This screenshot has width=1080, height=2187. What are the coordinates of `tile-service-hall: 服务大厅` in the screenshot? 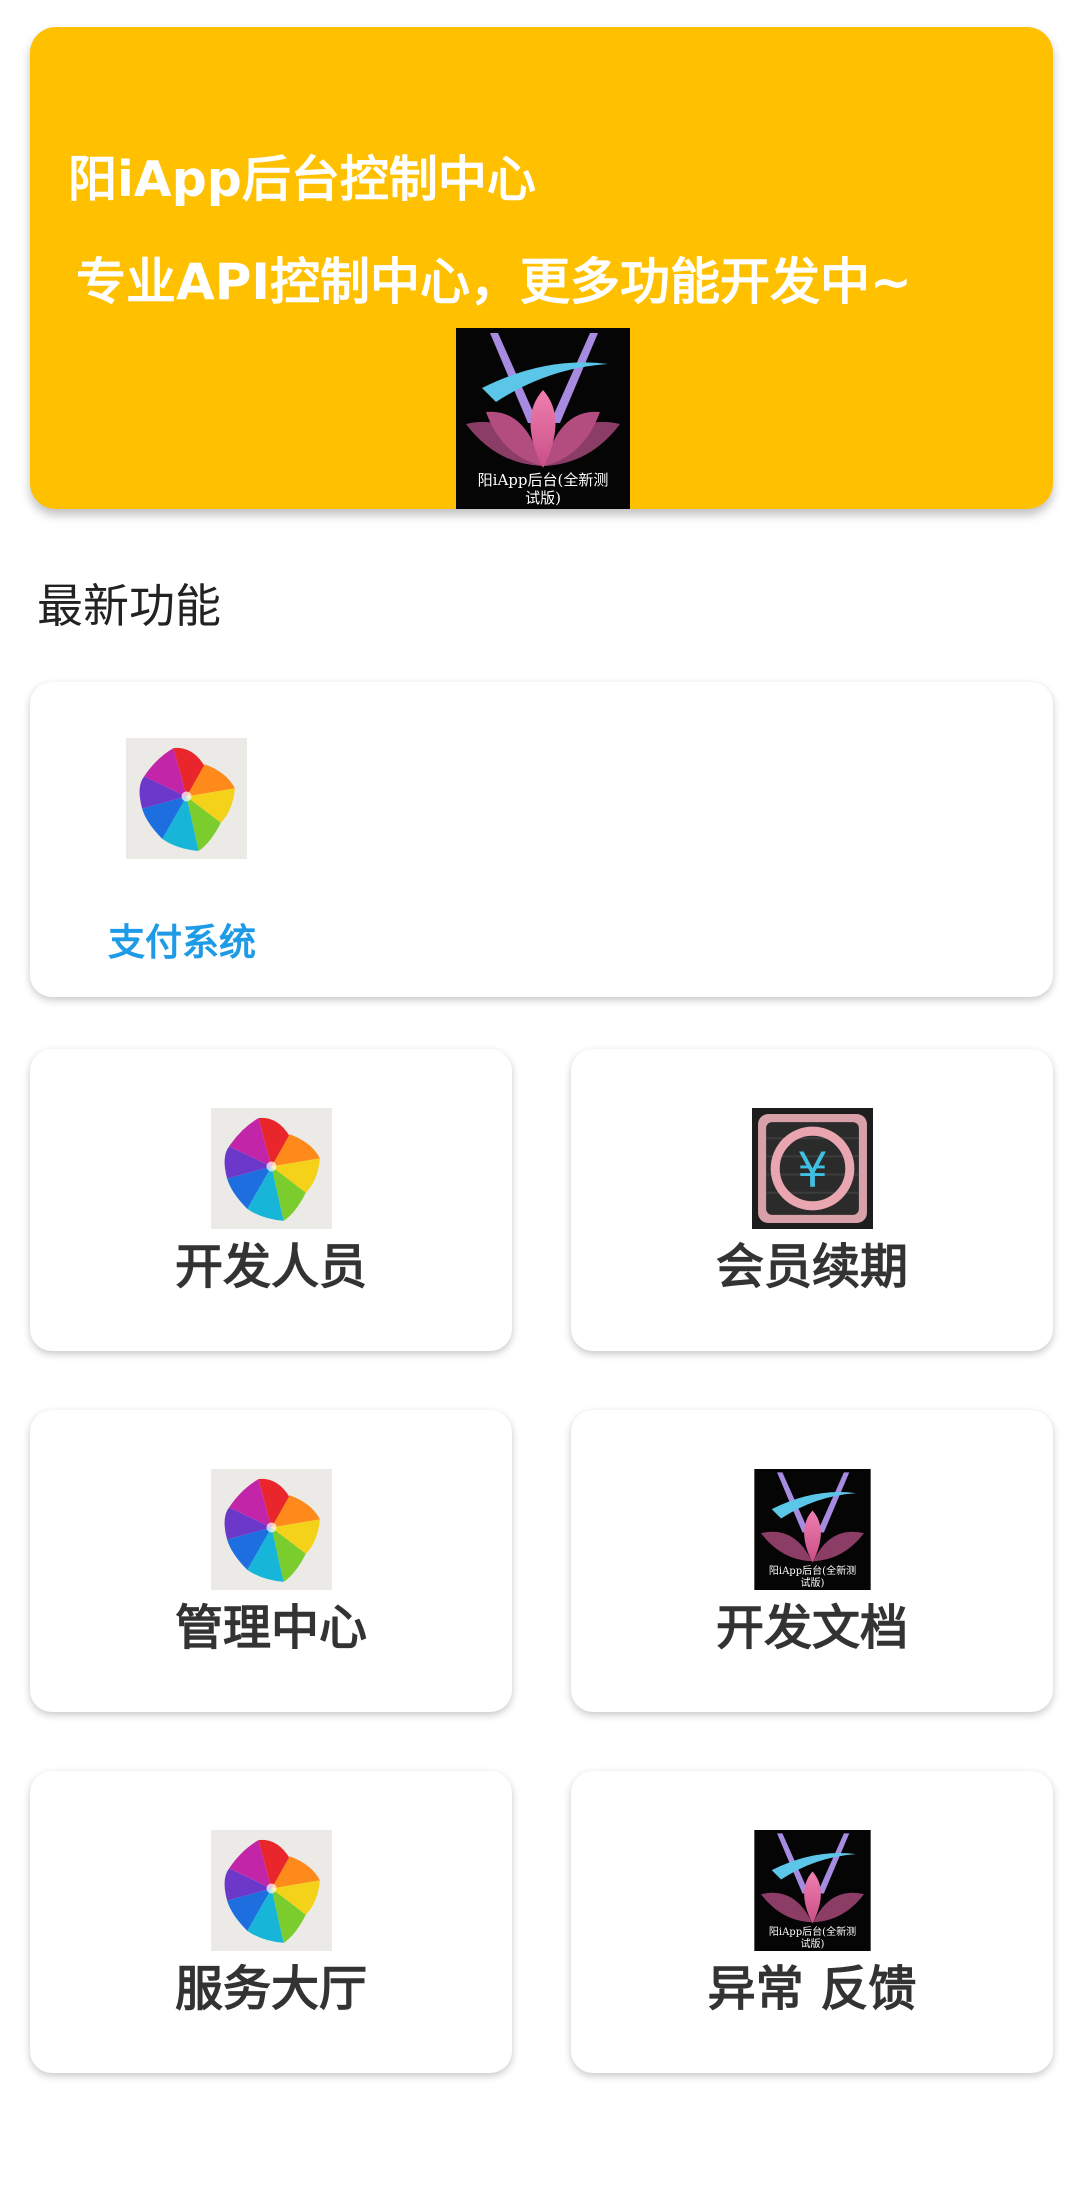 It's located at (271, 1922).